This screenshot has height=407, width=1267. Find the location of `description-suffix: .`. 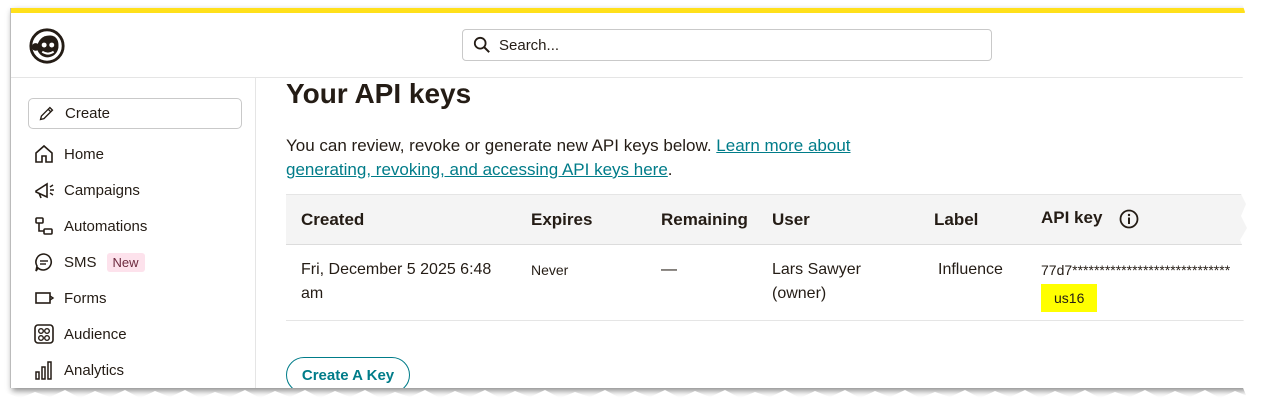

description-suffix: . is located at coordinates (670, 169).